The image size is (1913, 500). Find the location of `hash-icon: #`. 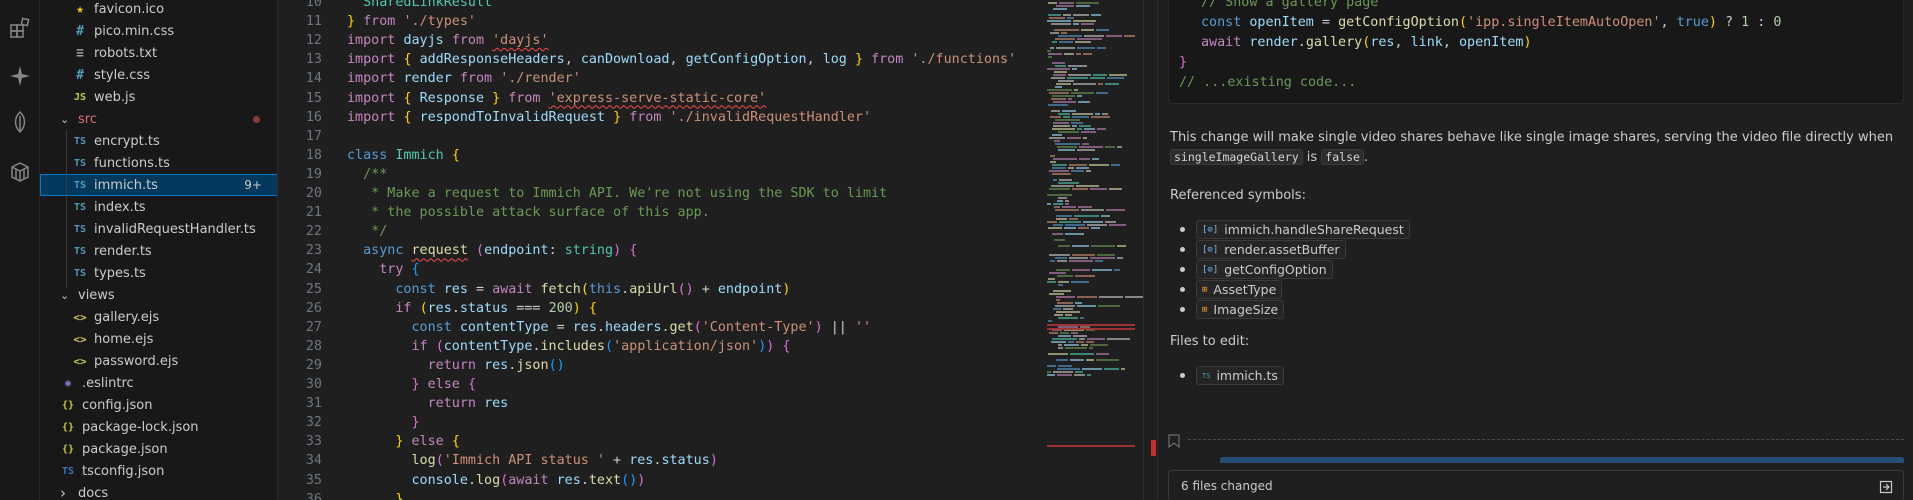

hash-icon: # is located at coordinates (80, 31).